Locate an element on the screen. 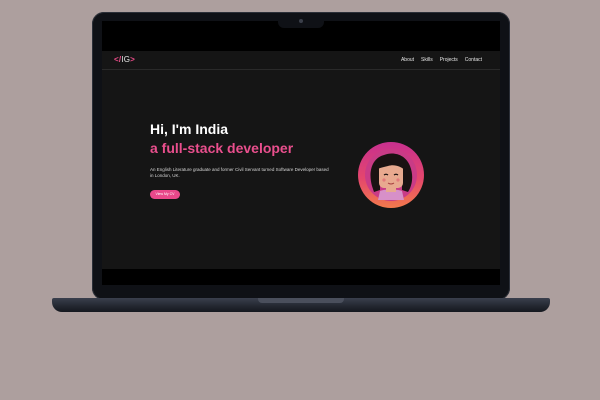 This screenshot has height=400, width=600. hero-tagline: a full-stack developer is located at coordinates (222, 148).